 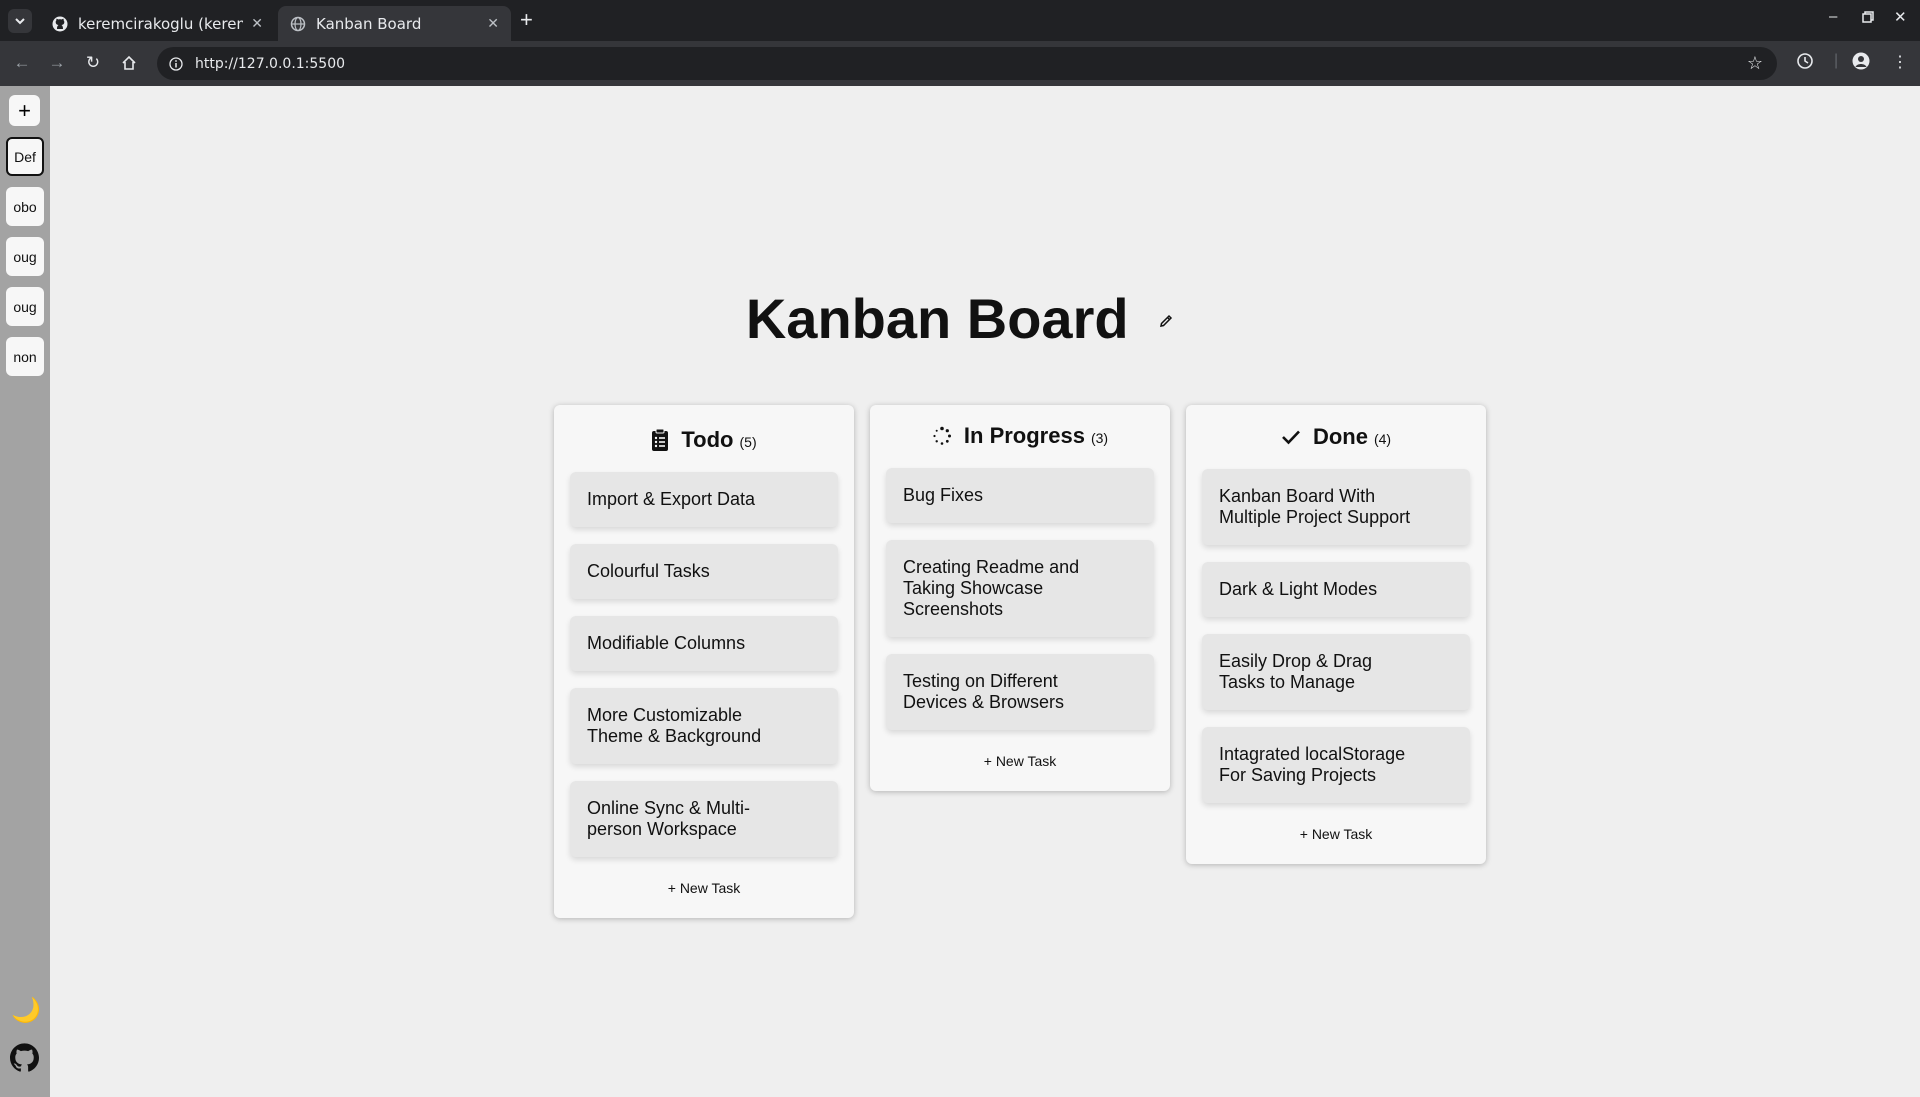 I want to click on task-card: Modifiable Columns, so click(x=704, y=643).